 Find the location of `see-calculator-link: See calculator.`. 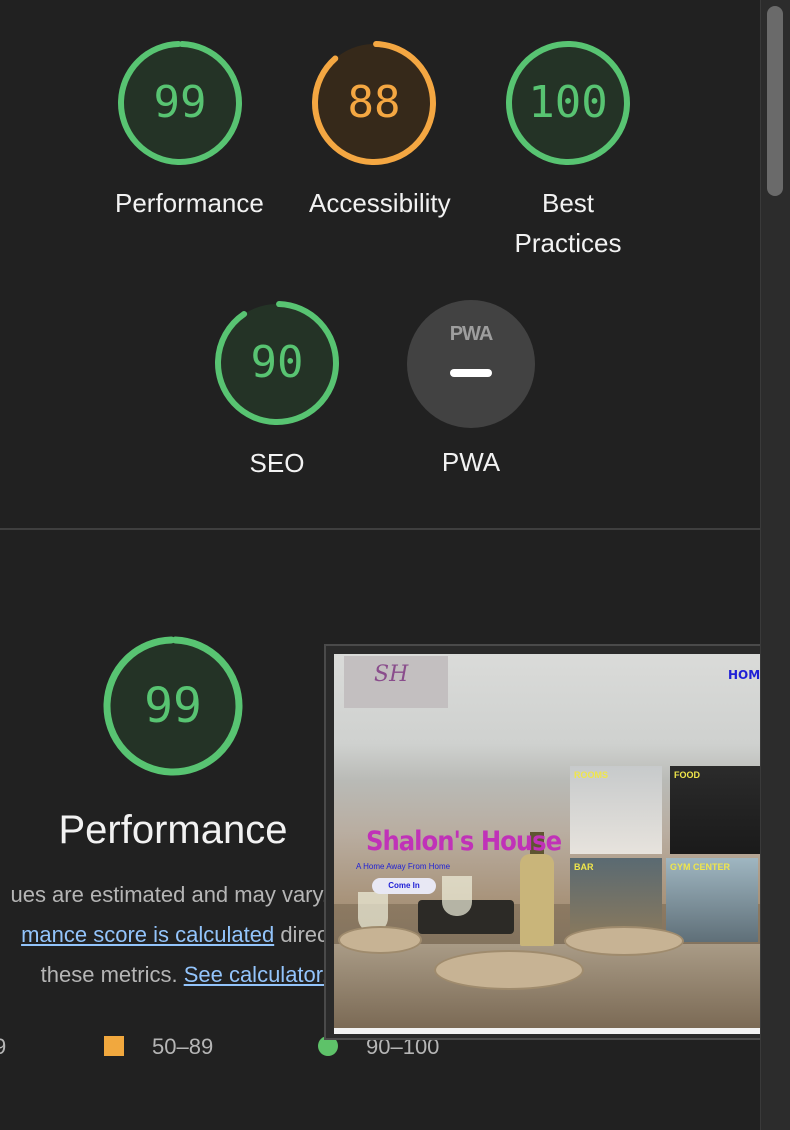

see-calculator-link: See calculator. is located at coordinates (256, 974).